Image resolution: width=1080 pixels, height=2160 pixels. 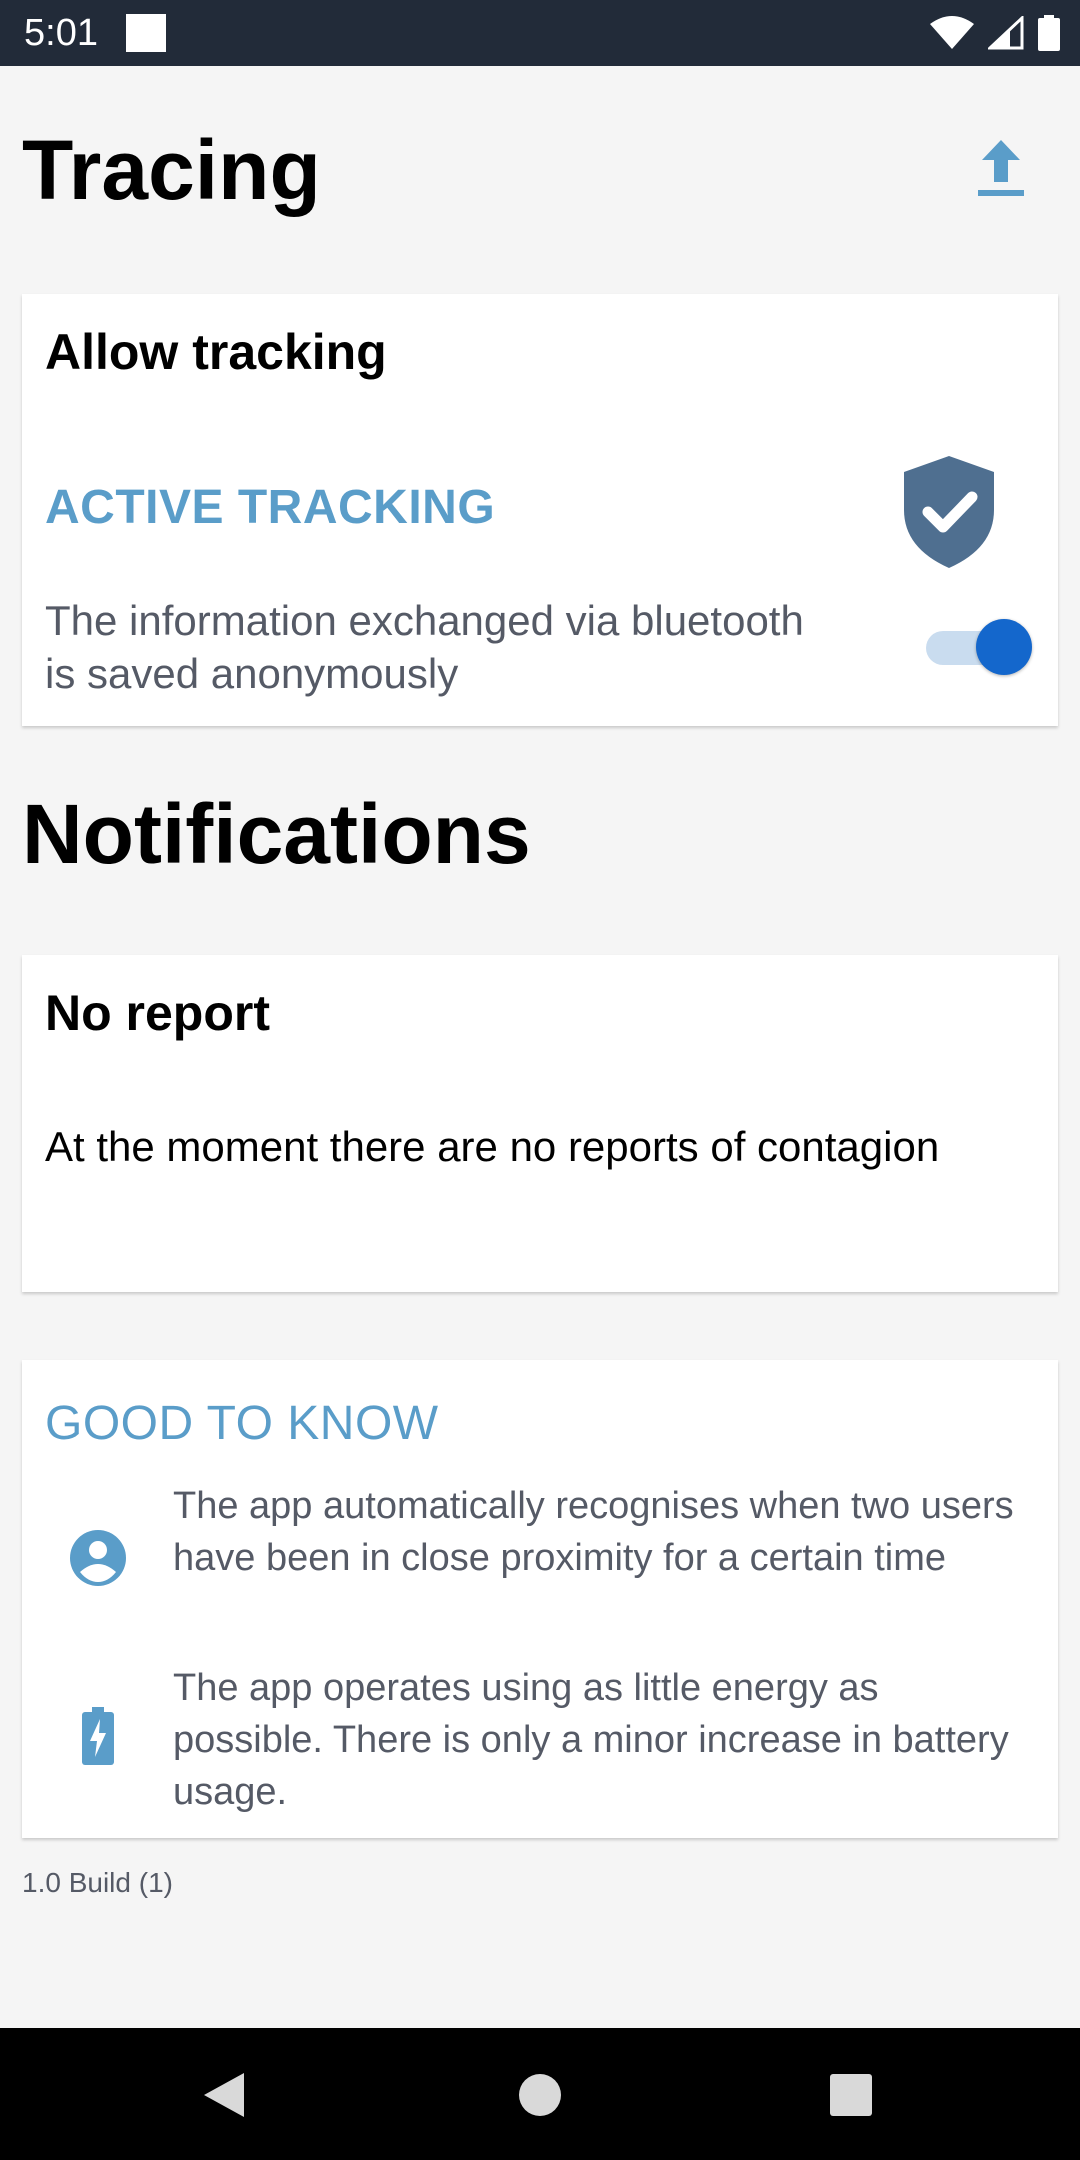 I want to click on back-icon, so click(x=225, y=2095).